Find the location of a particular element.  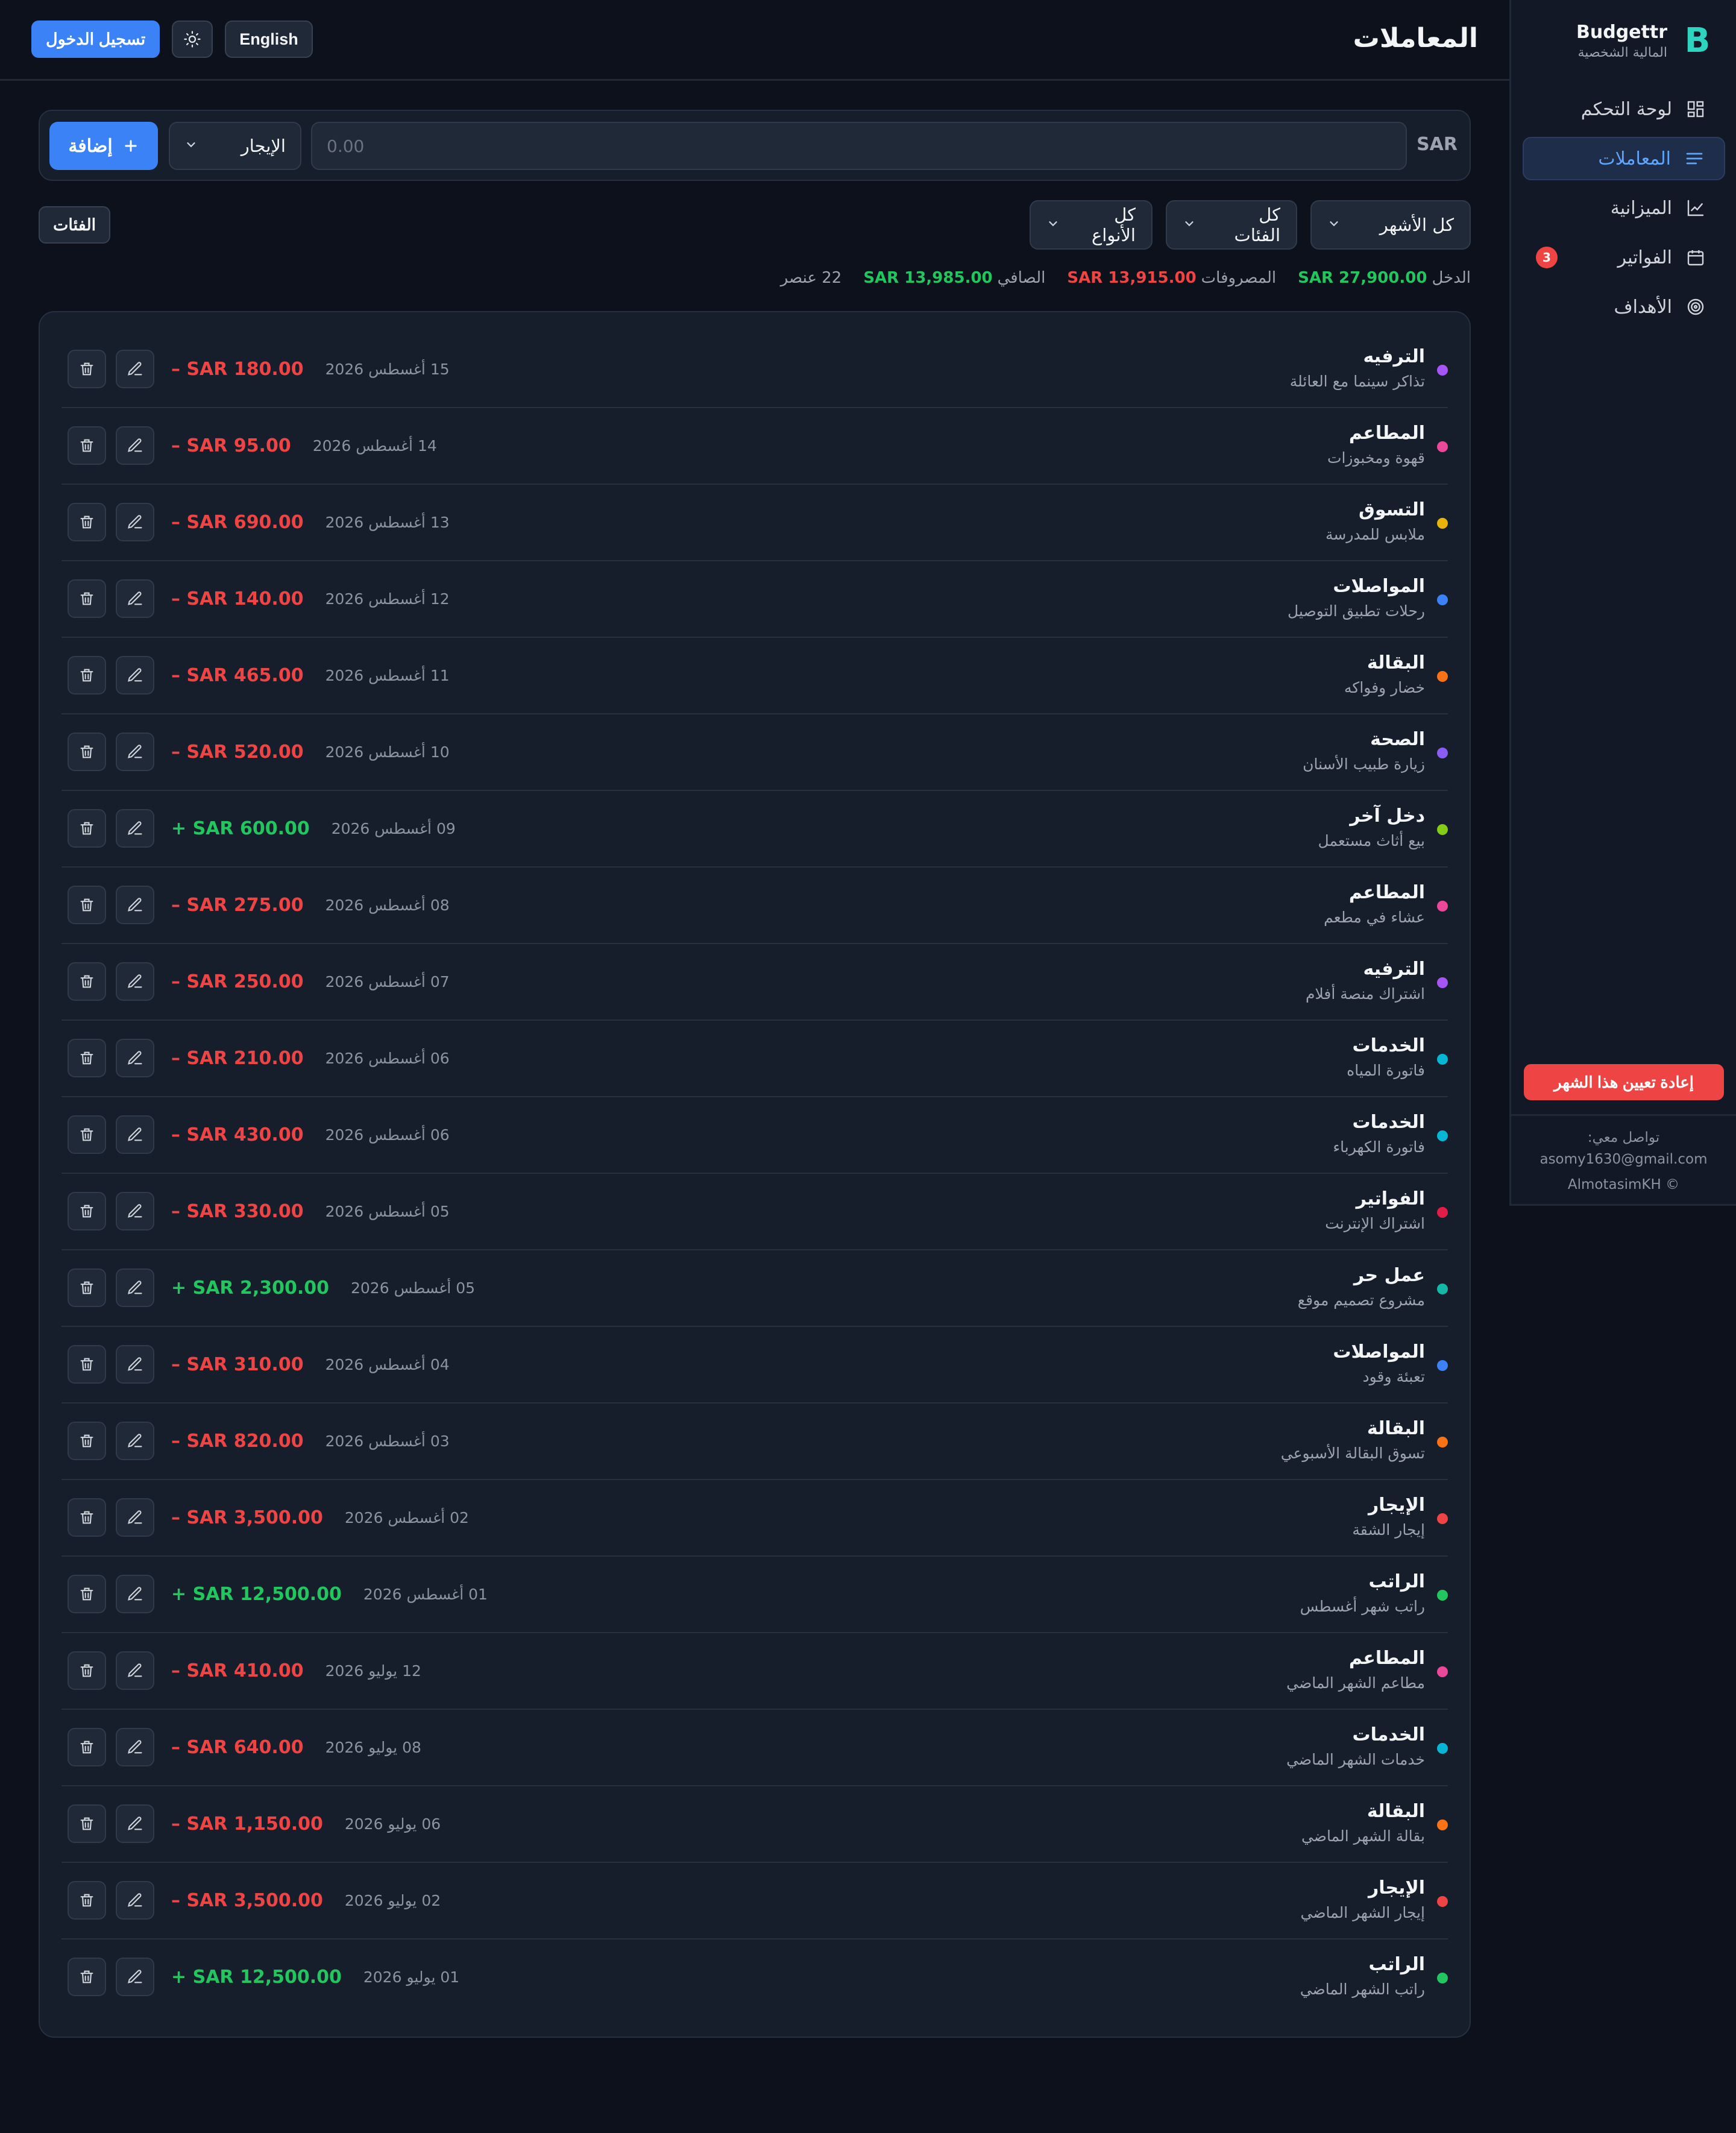

transaction-category: الترفيه is located at coordinates (1394, 356).